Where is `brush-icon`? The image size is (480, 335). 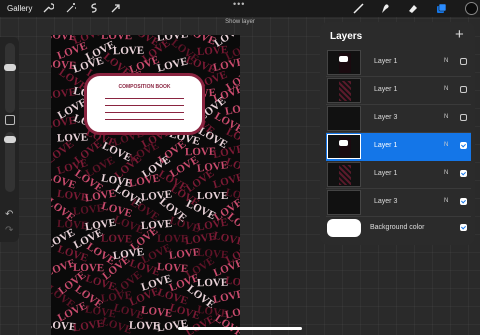 brush-icon is located at coordinates (358, 8).